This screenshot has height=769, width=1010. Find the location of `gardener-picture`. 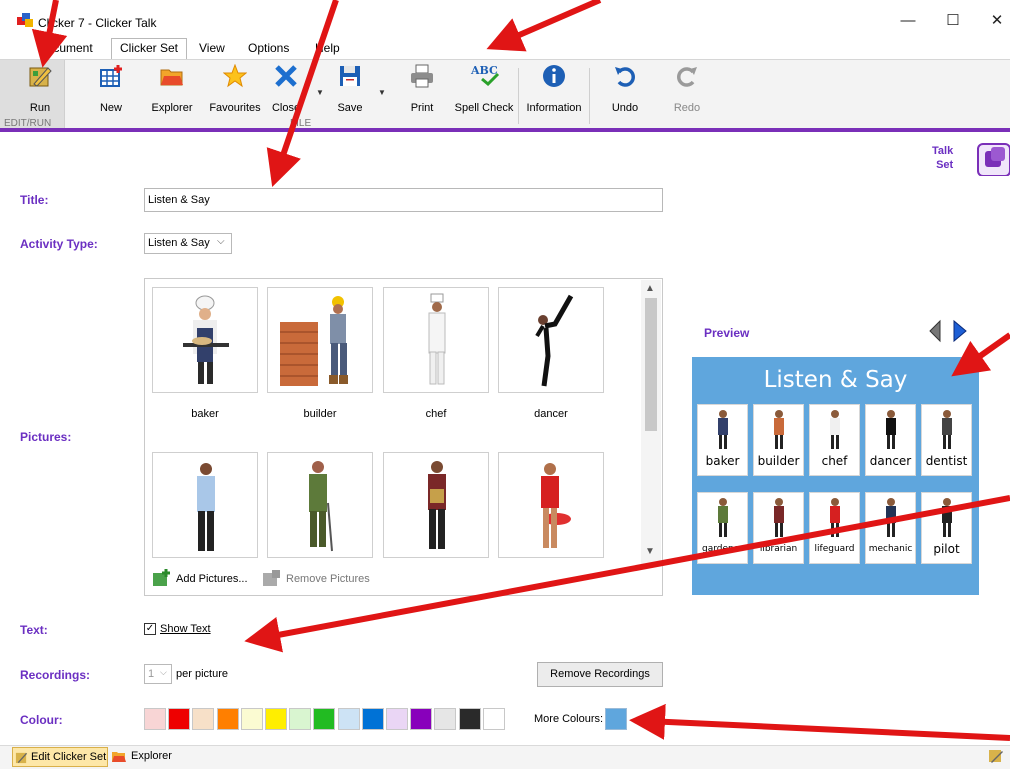

gardener-picture is located at coordinates (321, 506).